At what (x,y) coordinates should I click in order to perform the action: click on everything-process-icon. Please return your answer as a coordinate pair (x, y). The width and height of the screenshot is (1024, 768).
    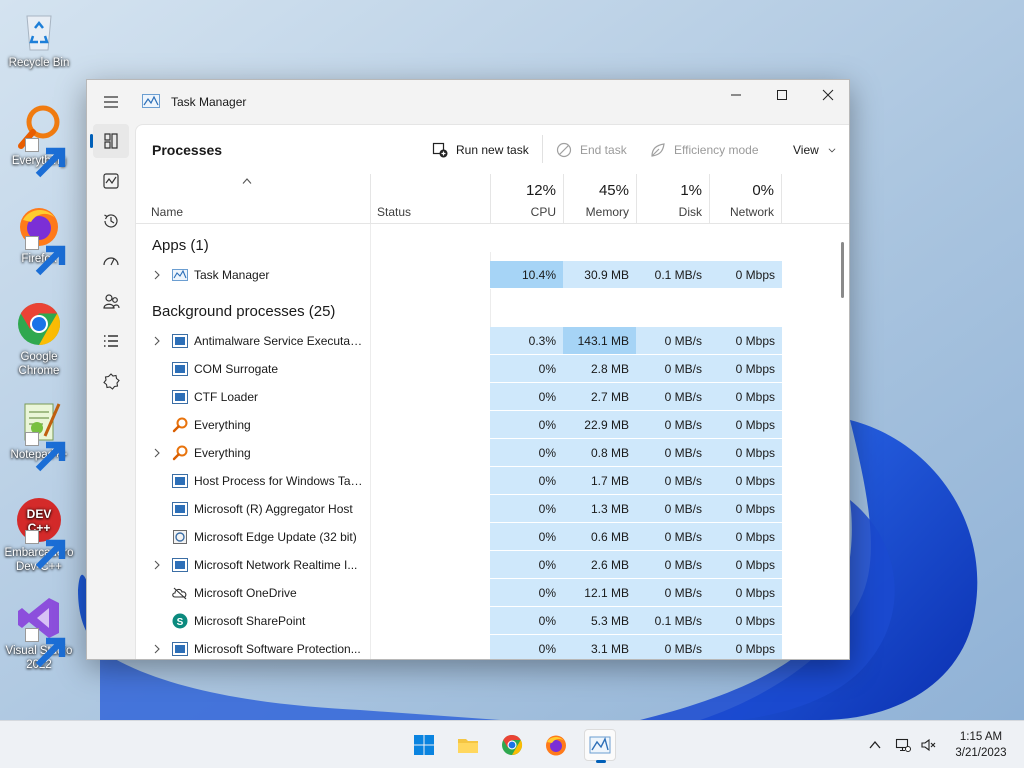
    Looking at the image, I should click on (180, 425).